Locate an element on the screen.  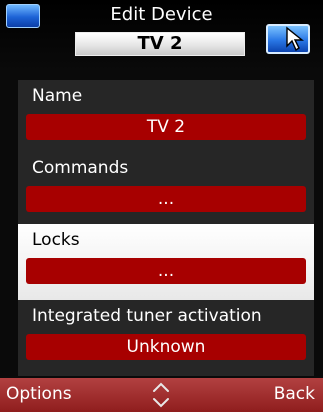
pointer-icon is located at coordinates (295, 39).